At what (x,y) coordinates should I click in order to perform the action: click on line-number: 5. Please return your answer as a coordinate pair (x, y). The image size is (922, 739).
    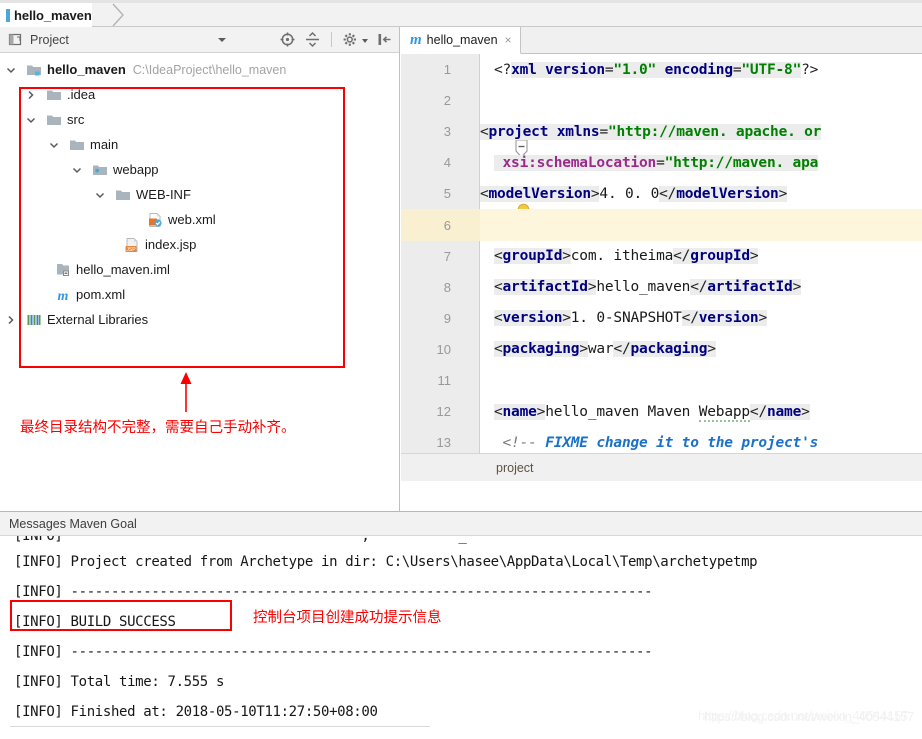
    Looking at the image, I should click on (447, 194).